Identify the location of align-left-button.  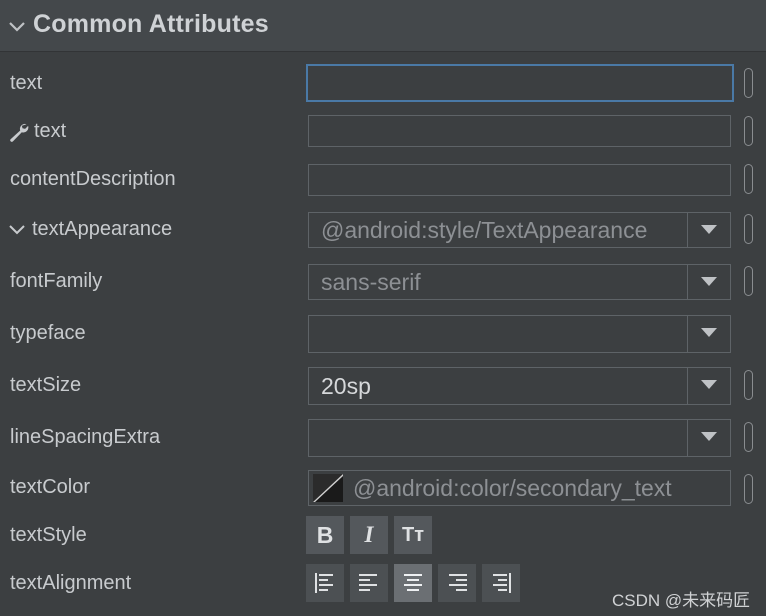
(369, 583).